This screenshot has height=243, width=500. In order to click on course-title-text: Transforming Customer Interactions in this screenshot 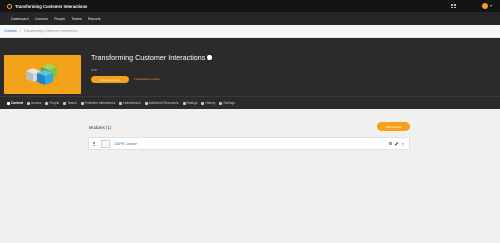, I will do `click(148, 57)`.